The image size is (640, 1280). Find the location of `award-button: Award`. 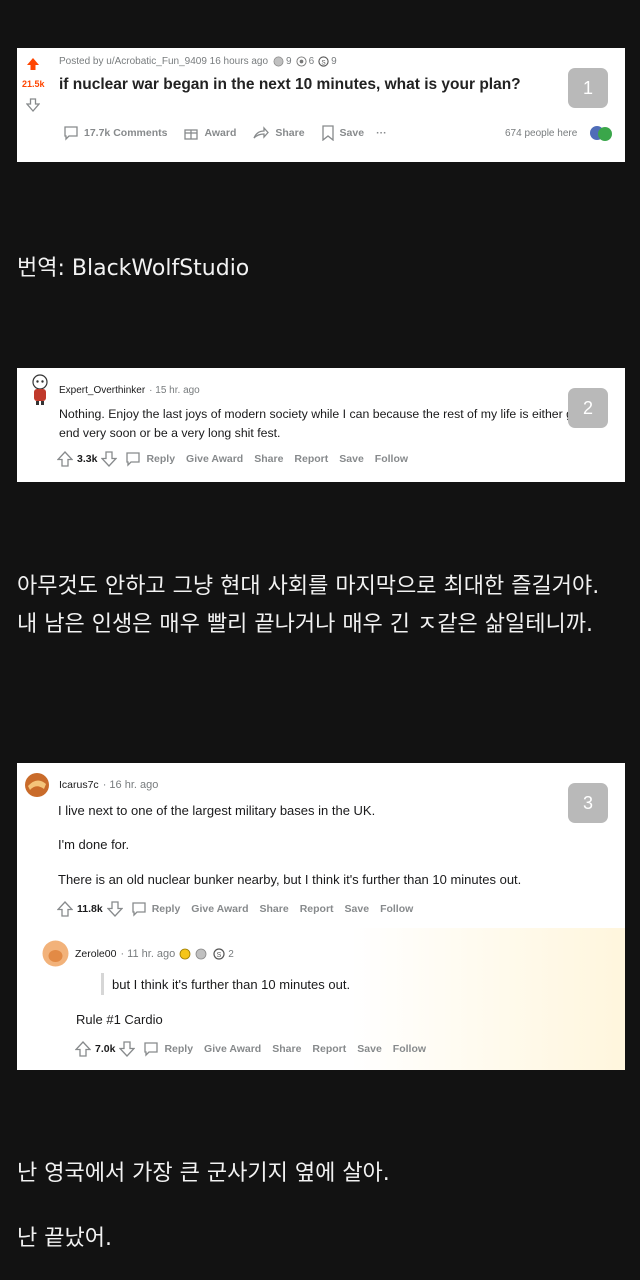

award-button: Award is located at coordinates (220, 133).